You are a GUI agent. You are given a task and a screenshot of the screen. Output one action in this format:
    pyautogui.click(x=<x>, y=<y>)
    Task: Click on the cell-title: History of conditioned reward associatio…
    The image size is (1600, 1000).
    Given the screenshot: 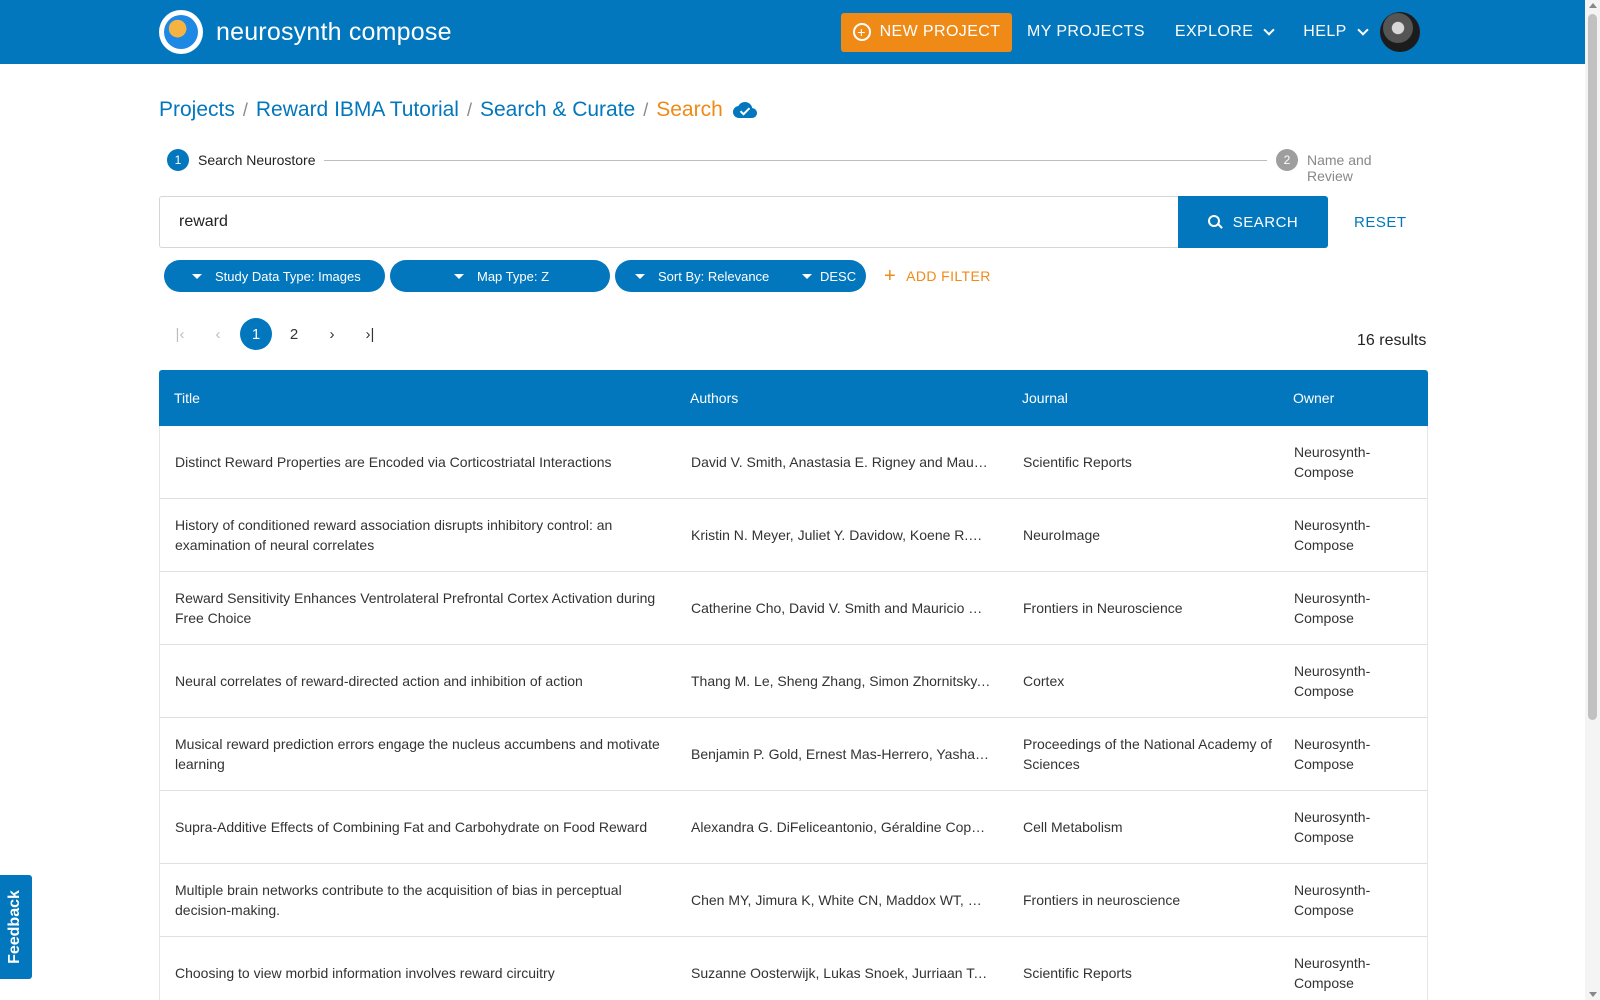 What is the action you would take?
    pyautogui.click(x=394, y=535)
    